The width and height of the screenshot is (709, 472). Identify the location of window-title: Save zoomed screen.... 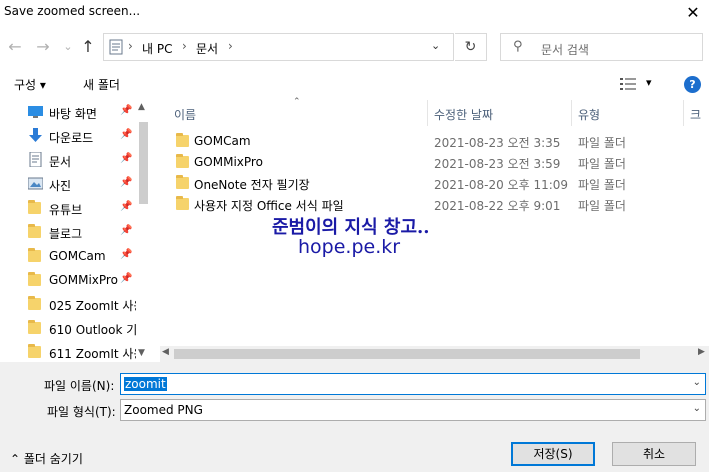
(72, 11).